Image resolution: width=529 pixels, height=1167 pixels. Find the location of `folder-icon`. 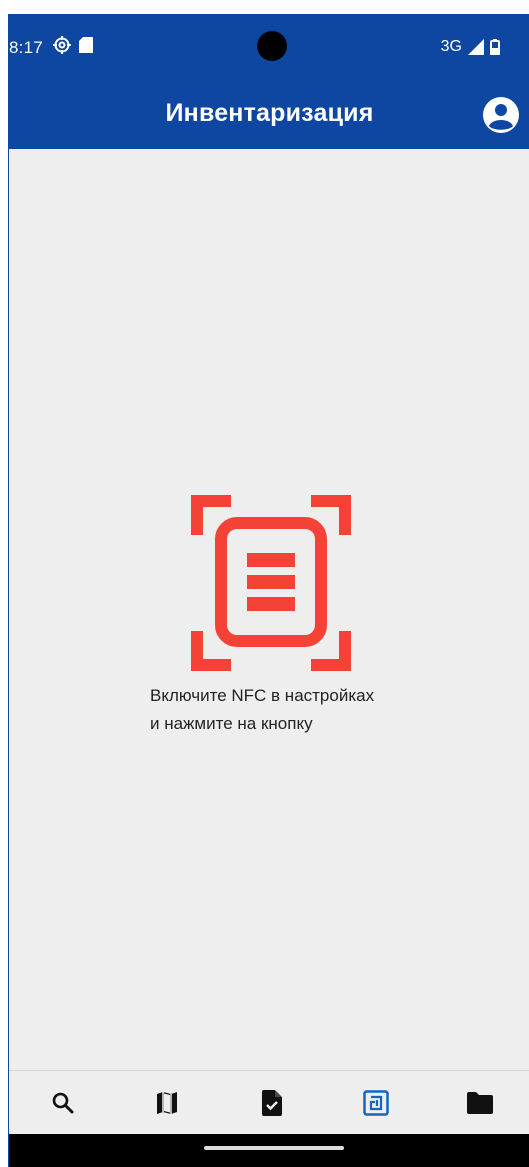

folder-icon is located at coordinates (480, 1103).